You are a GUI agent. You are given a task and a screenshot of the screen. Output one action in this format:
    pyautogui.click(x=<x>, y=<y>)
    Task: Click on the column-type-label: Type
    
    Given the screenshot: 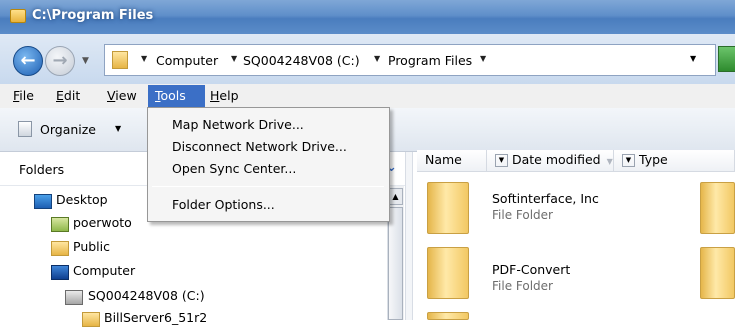 What is the action you would take?
    pyautogui.click(x=653, y=159)
    